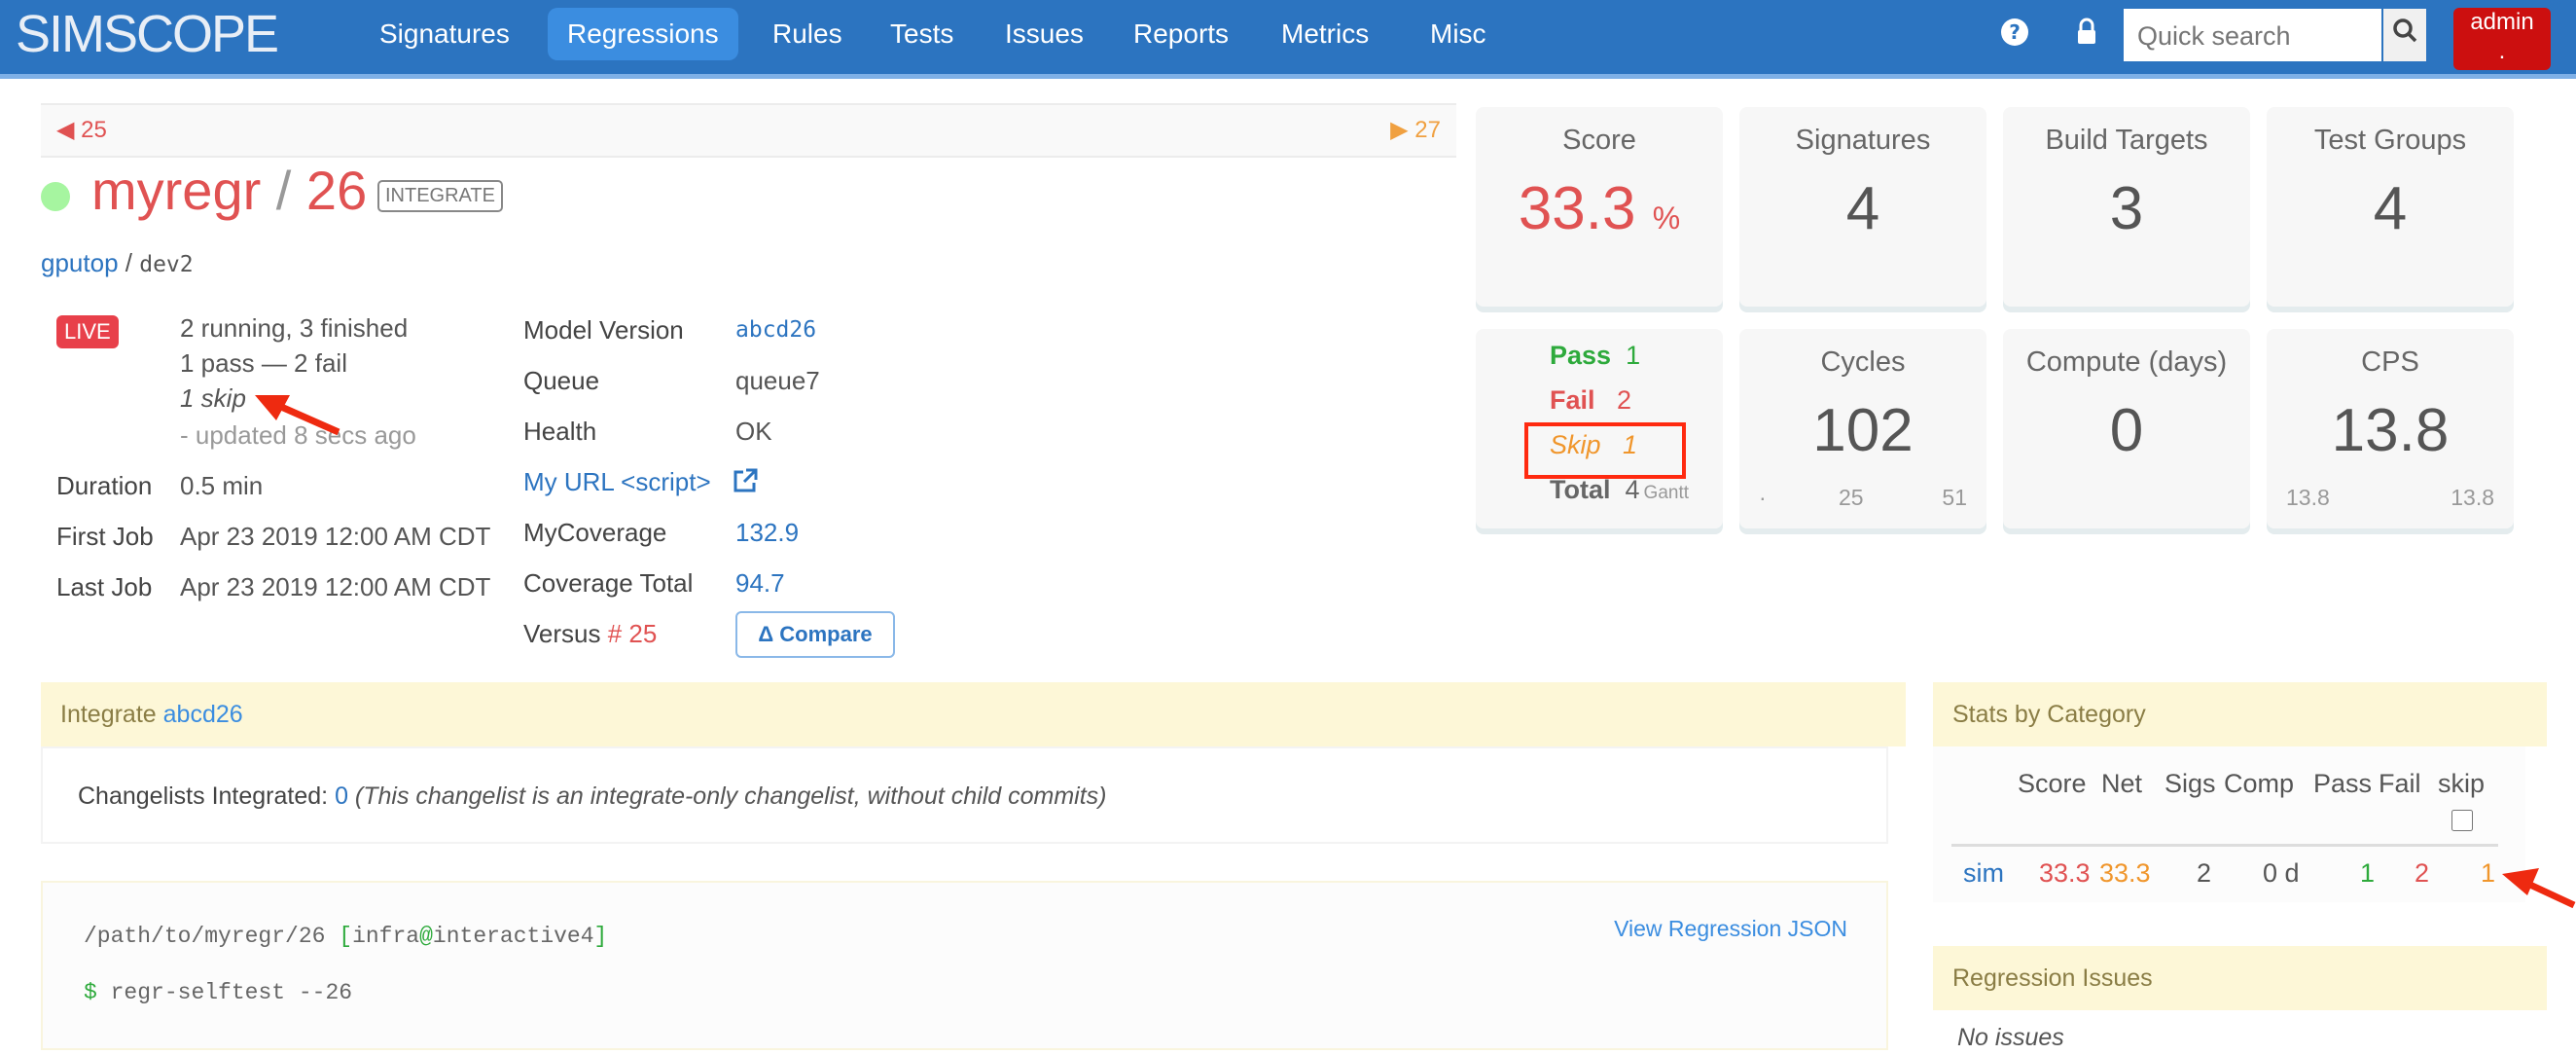 The width and height of the screenshot is (2576, 1055). I want to click on mycoverage-value: 132.9, so click(767, 533).